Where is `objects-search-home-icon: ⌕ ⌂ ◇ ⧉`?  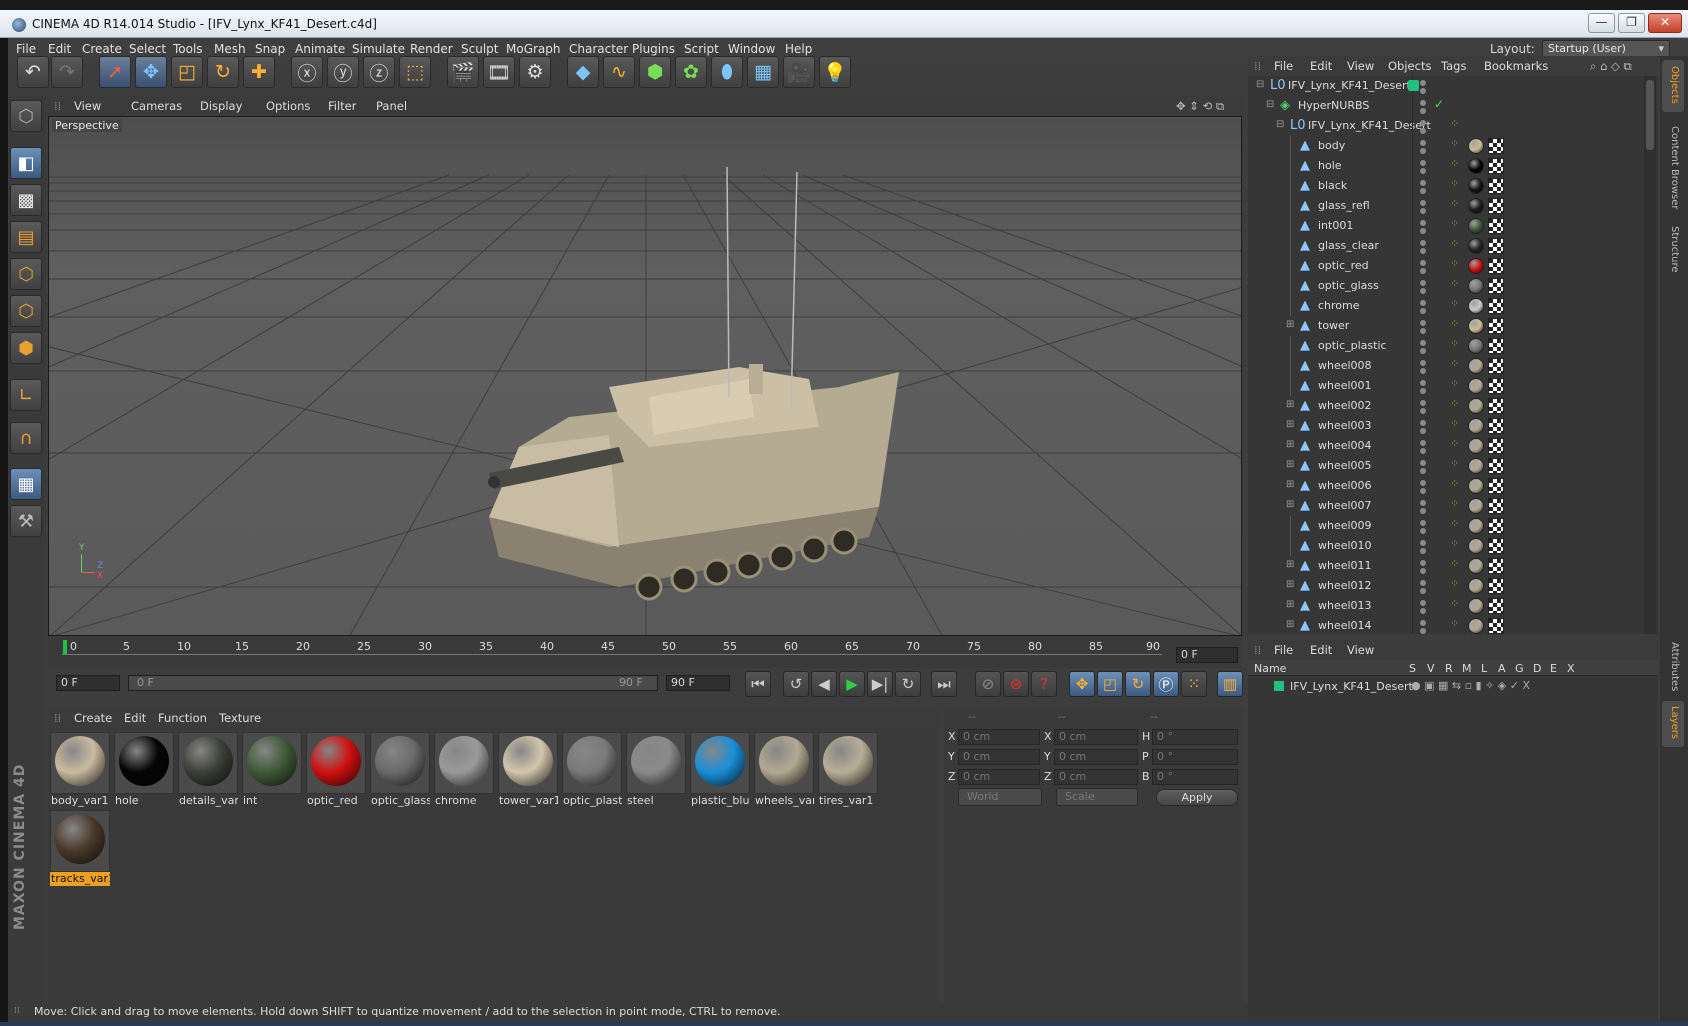 objects-search-home-icon: ⌕ ⌂ ◇ ⧉ is located at coordinates (1611, 66).